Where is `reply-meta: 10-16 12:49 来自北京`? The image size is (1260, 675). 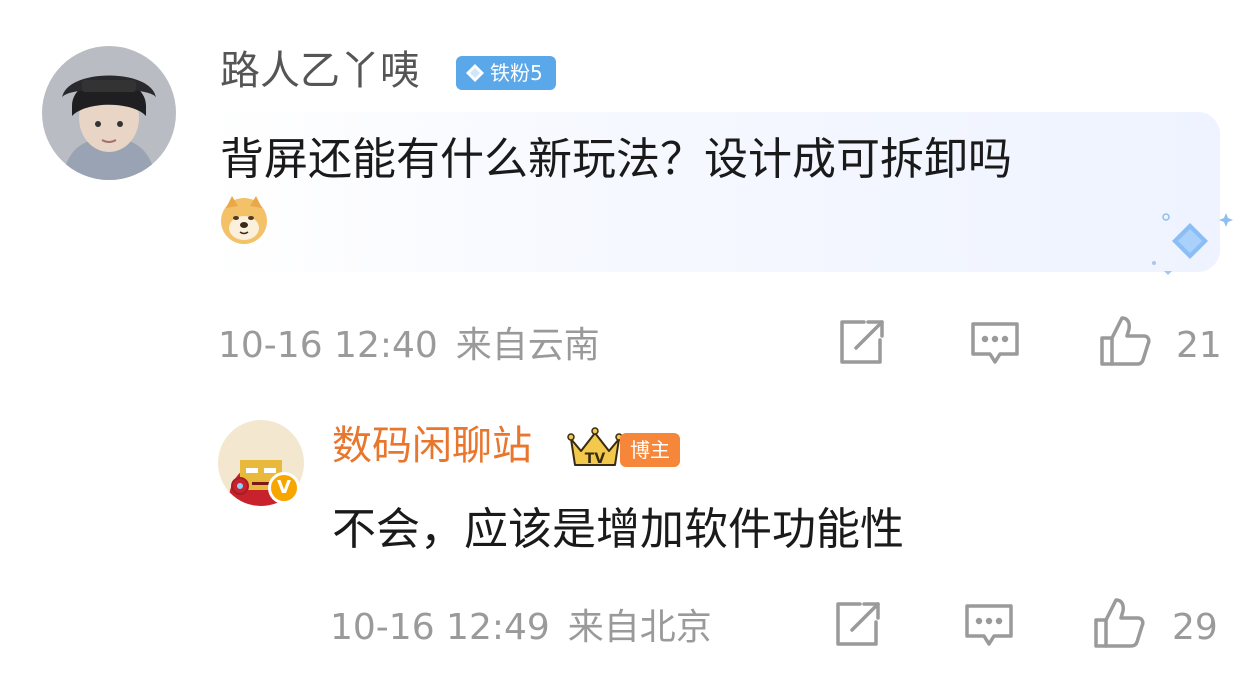
reply-meta: 10-16 12:49 来自北京 is located at coordinates (521, 628).